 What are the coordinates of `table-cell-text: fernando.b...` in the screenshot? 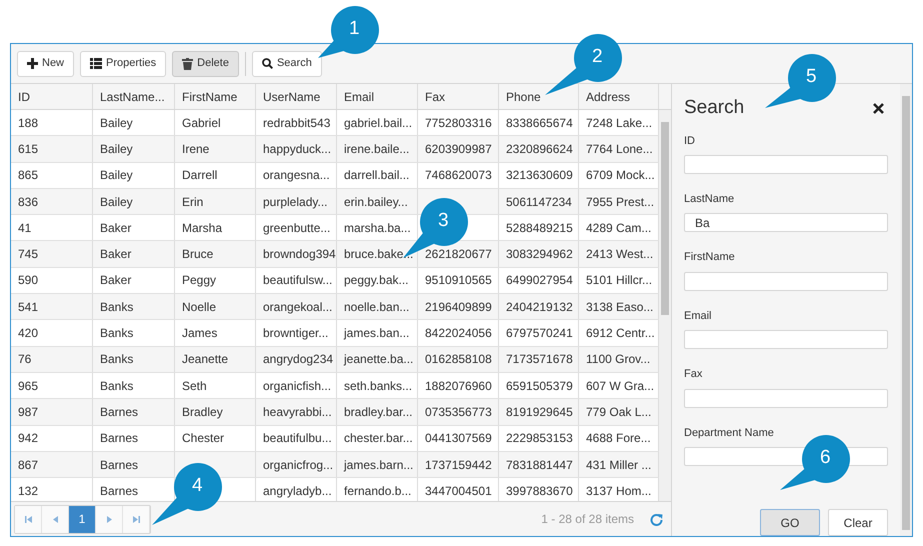 It's located at (378, 491).